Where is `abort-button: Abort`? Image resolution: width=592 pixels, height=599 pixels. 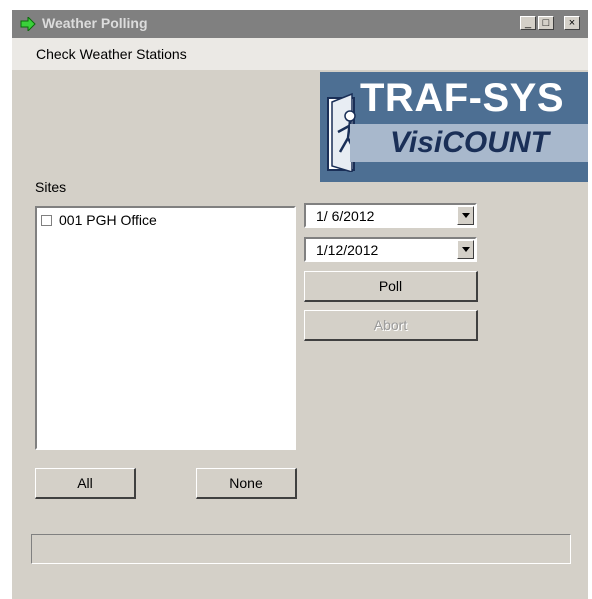 abort-button: Abort is located at coordinates (391, 325).